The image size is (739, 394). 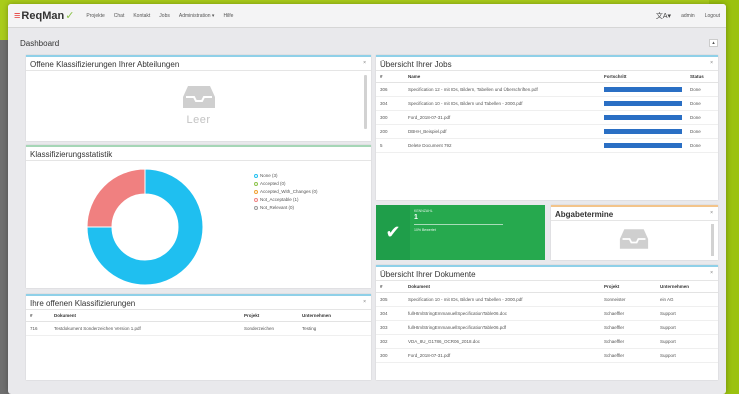 I want to click on legend-item: Accepted_With_Changes (0), so click(x=286, y=191).